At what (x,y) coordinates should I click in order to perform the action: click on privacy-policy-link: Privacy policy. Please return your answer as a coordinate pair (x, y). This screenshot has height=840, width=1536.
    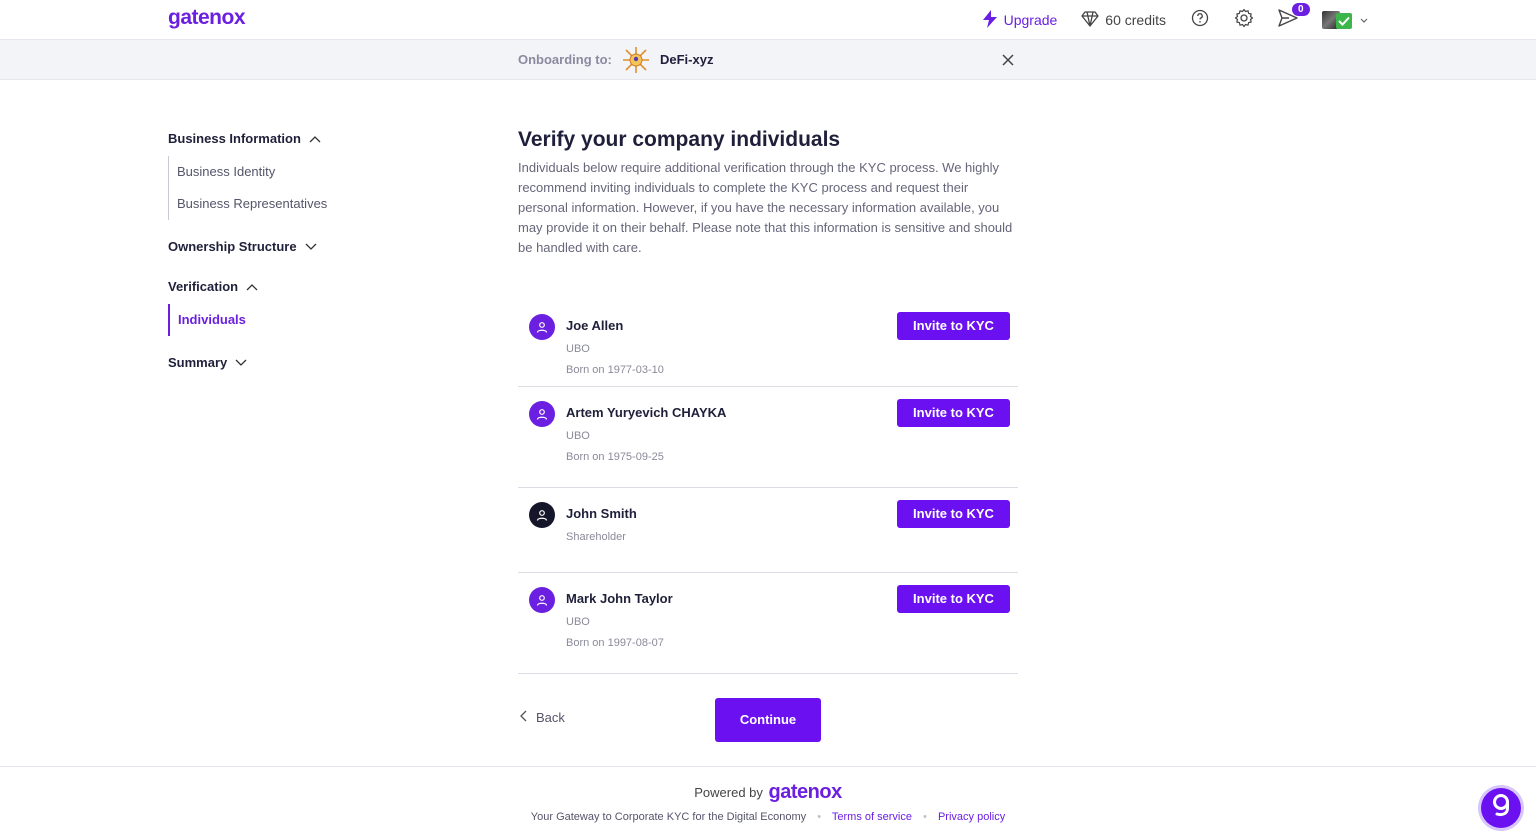
    Looking at the image, I should click on (971, 817).